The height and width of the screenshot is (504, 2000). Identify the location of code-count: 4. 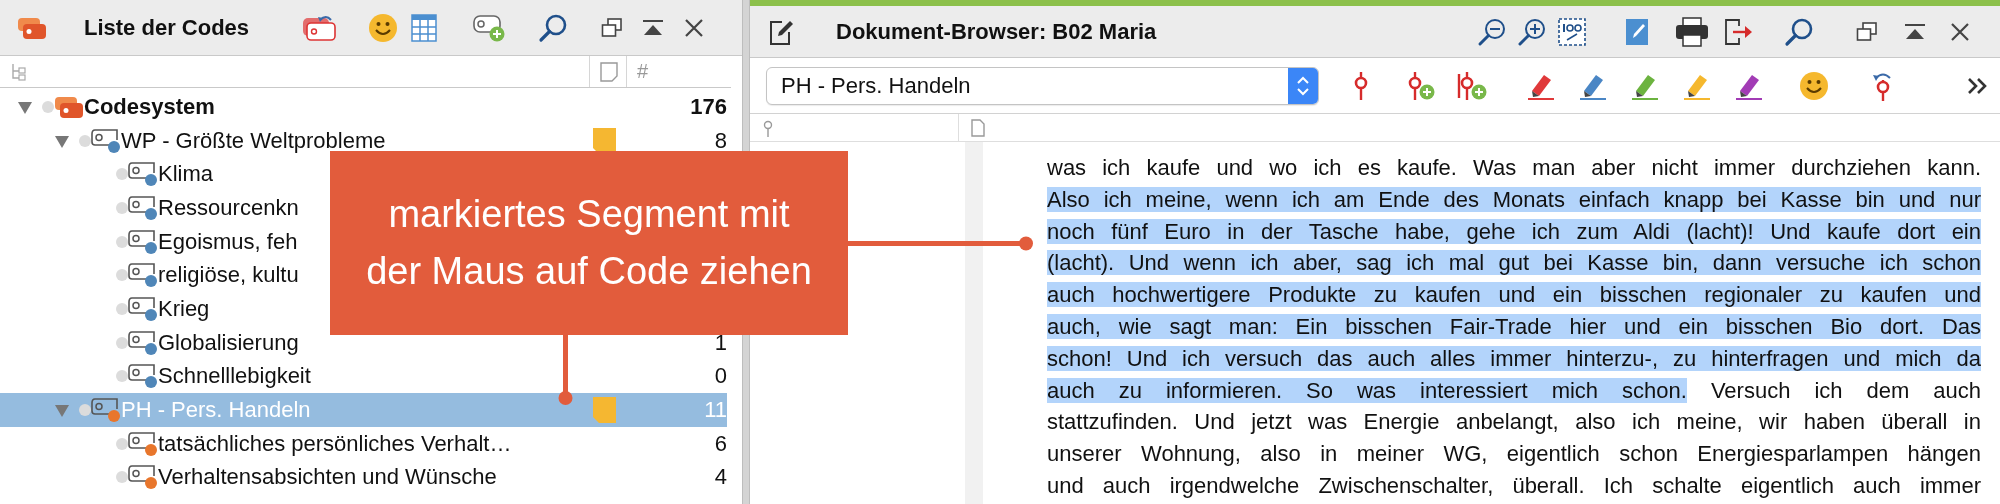
(720, 477).